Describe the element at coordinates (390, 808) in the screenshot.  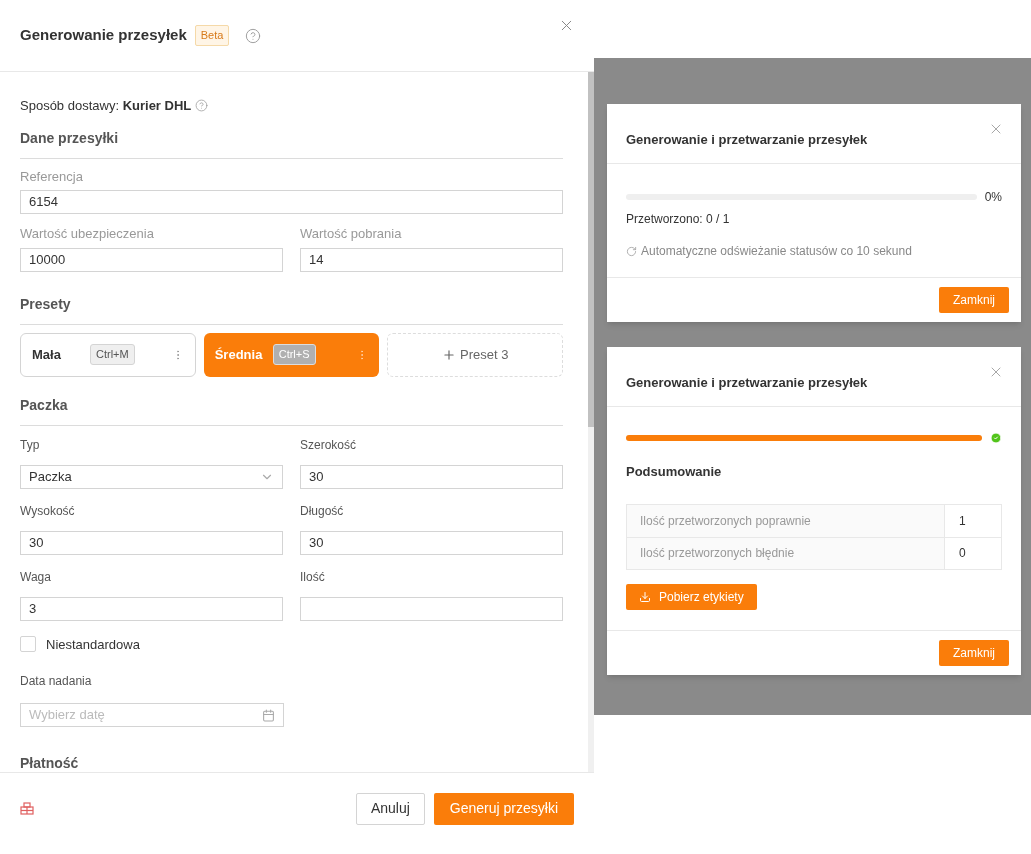
I see `cancel-button: Anuluj` at that location.